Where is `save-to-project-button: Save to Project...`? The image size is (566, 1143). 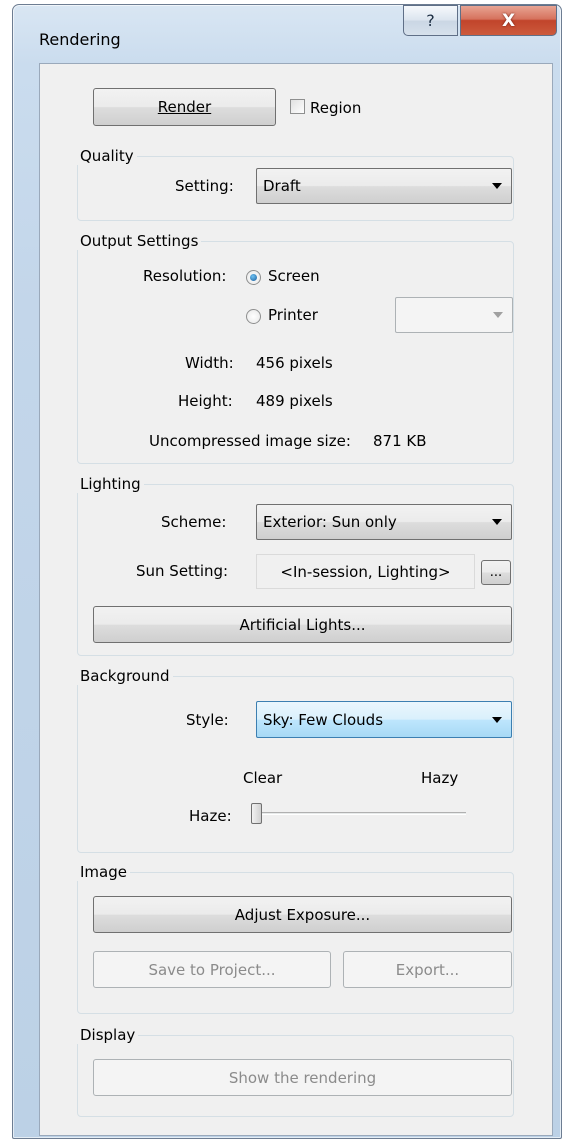
save-to-project-button: Save to Project... is located at coordinates (212, 969).